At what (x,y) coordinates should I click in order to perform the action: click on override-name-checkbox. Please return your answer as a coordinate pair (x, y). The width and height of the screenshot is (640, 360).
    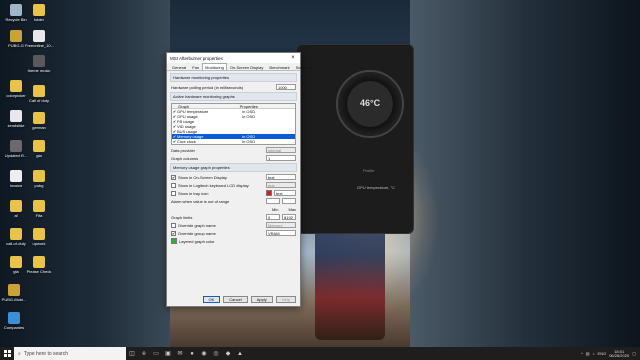
    Looking at the image, I should click on (173, 225).